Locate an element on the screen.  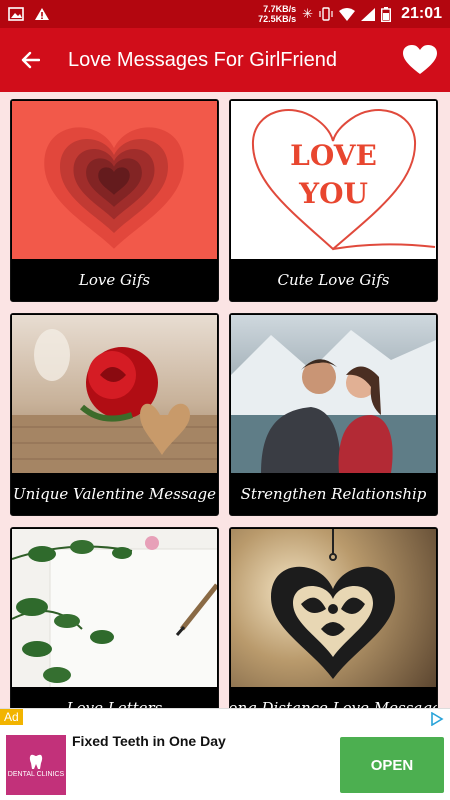
ad-logo: DENTAL CLINICS is located at coordinates (36, 765).